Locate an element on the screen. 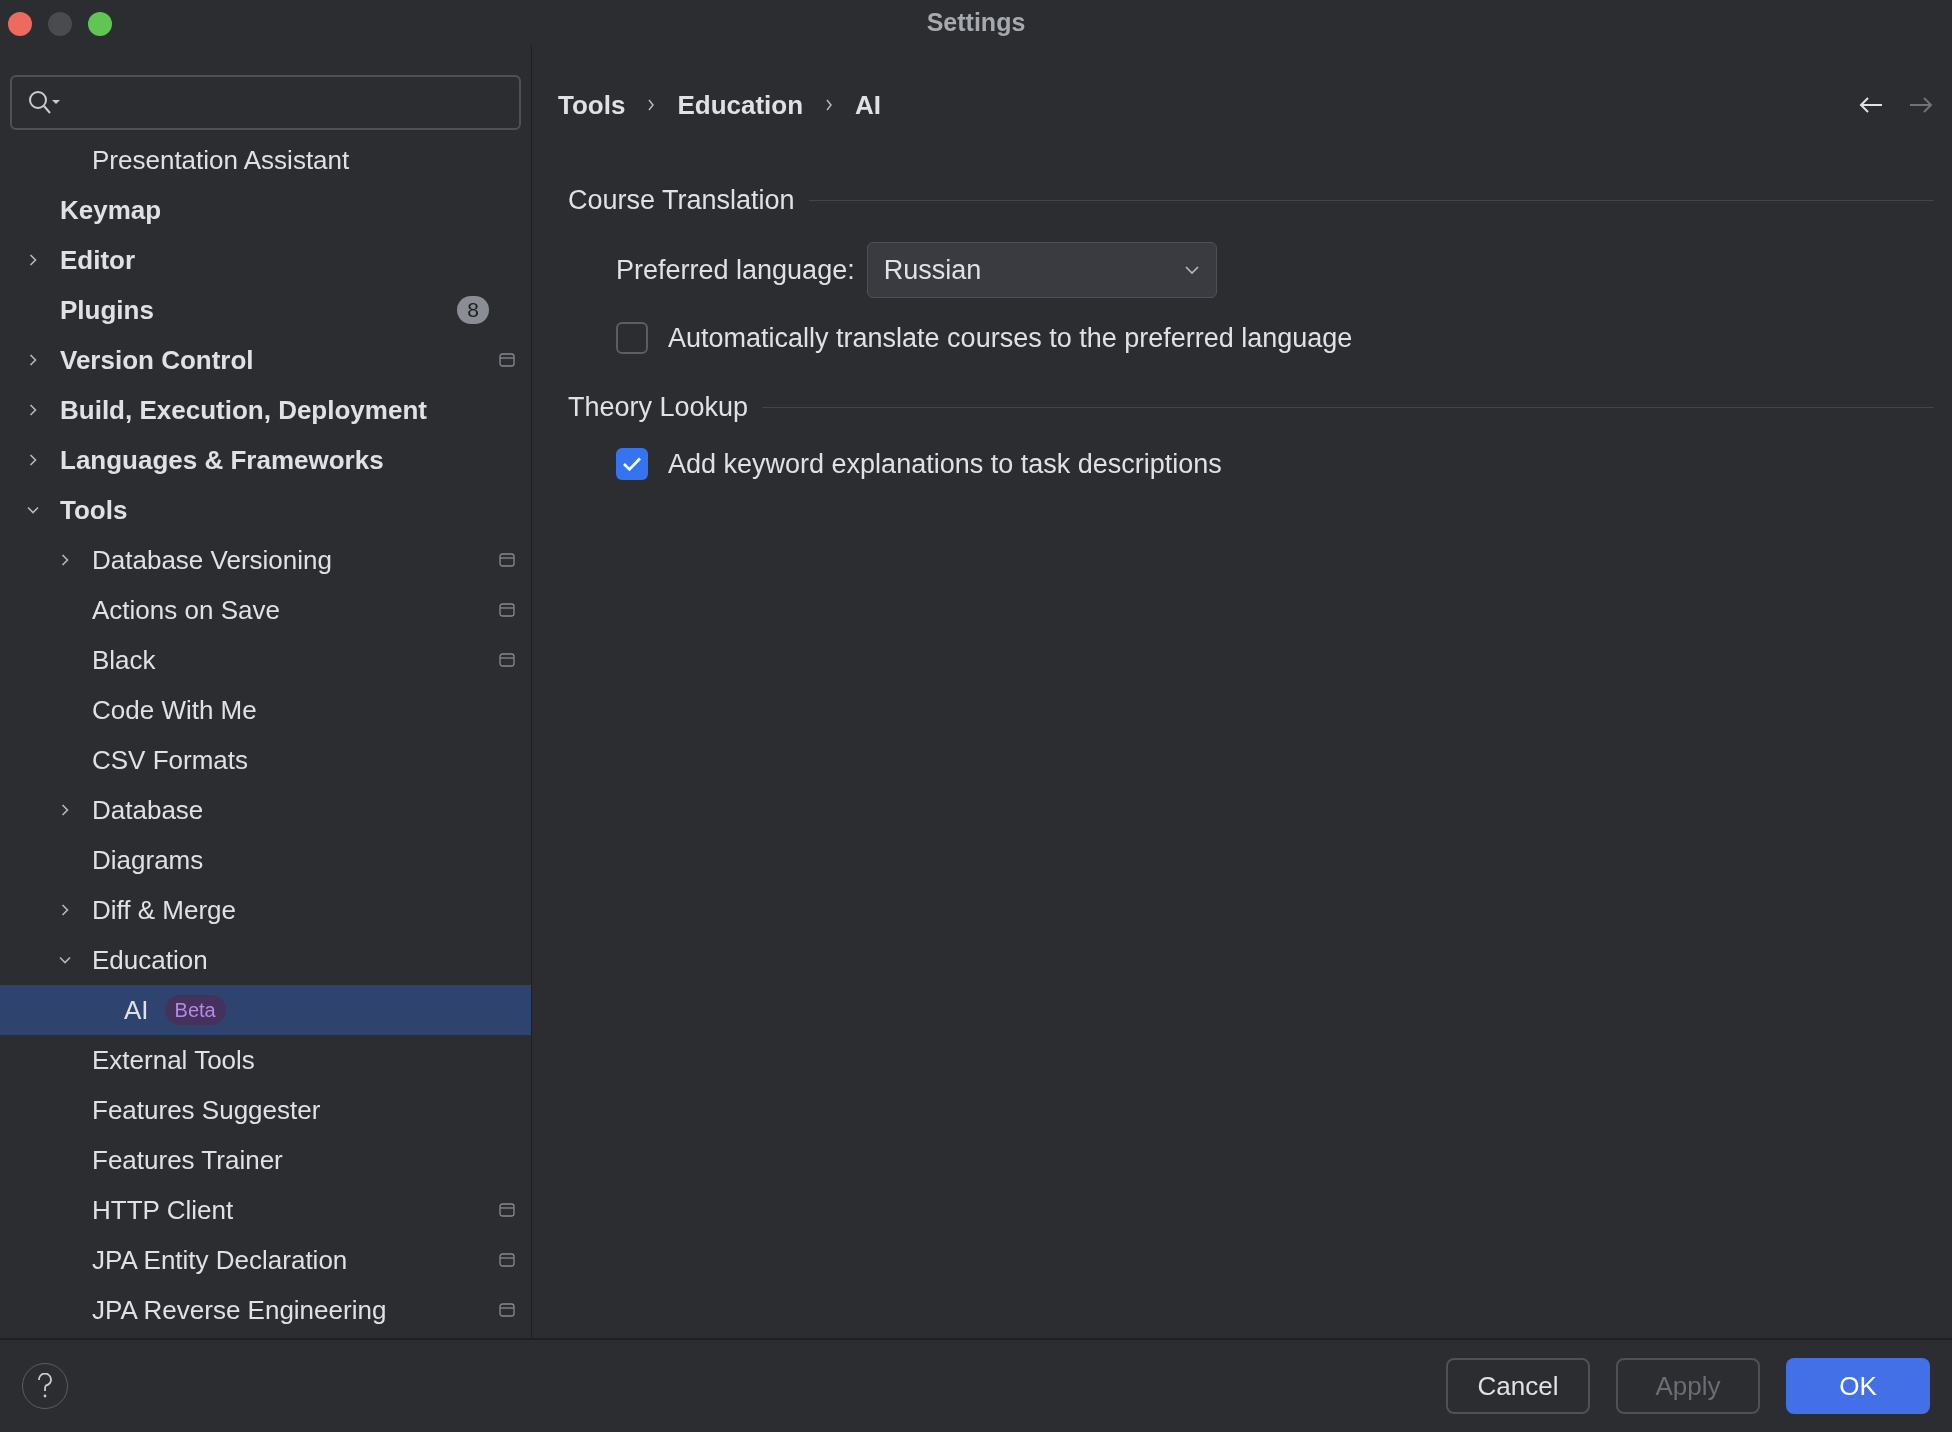 This screenshot has width=1952, height=1432. tree-item: JPA Reverse Engineering is located at coordinates (265, 1310).